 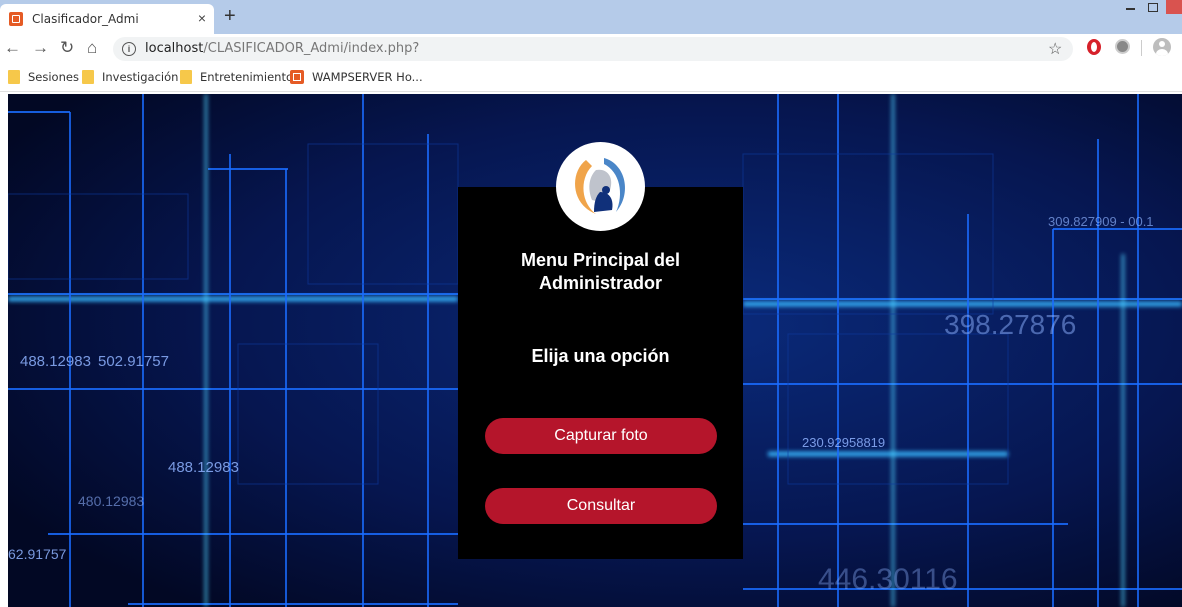 I want to click on capture-photo-button: Capturar foto, so click(x=601, y=436).